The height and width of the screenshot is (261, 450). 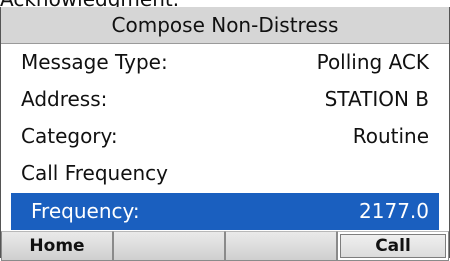 I want to click on category-label: Category:, so click(x=69, y=136).